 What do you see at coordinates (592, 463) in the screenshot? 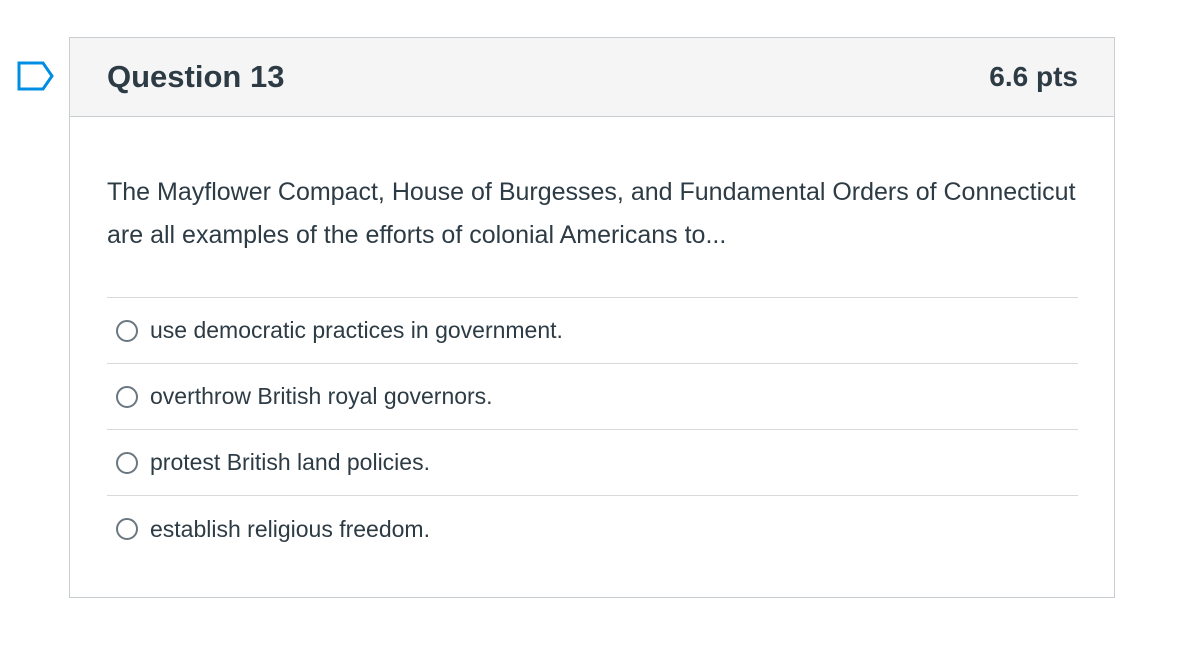
I see `answer-option: protest British land policies.` at bounding box center [592, 463].